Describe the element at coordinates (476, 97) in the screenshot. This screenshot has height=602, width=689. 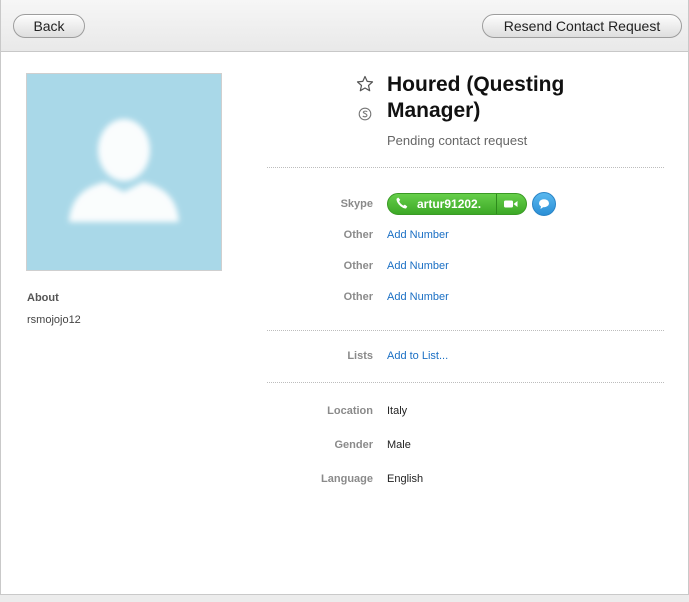
I see `contact-name: Houred (Questing Manager)` at that location.